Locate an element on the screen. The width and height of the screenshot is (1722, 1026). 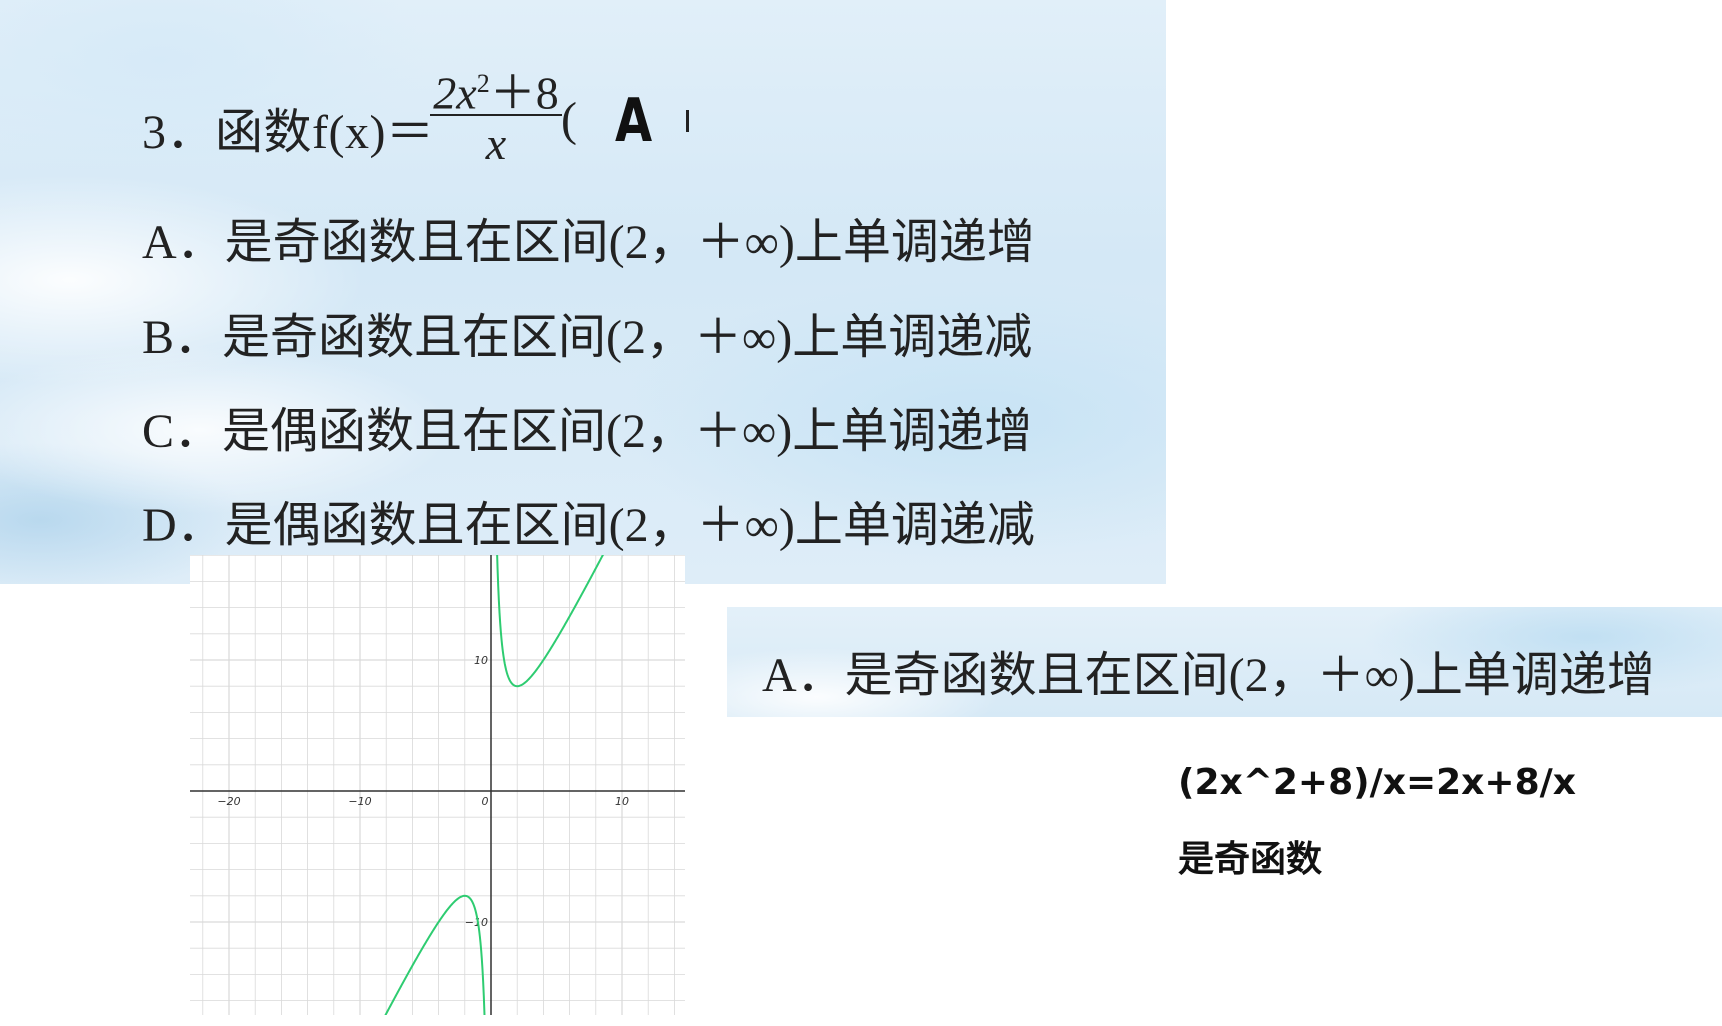
curve-branch-positive is located at coordinates (550, 621).